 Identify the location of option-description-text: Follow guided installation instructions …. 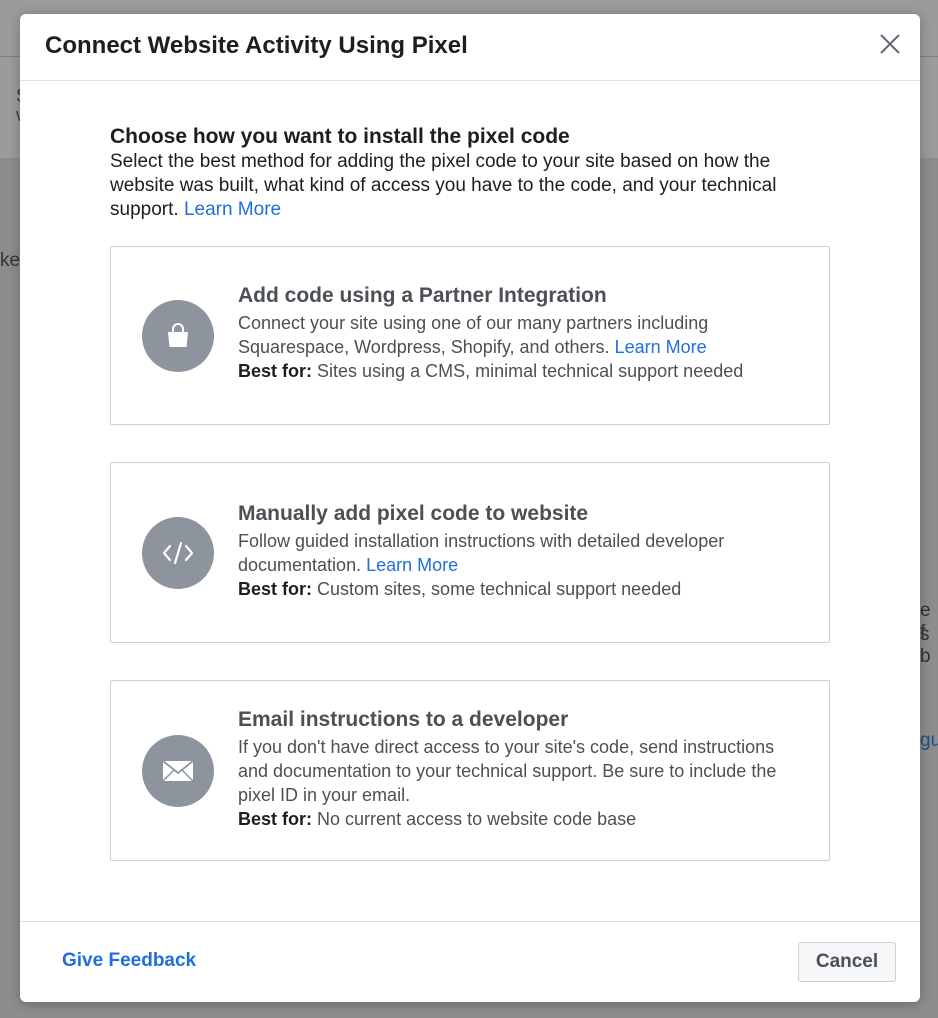
(481, 553).